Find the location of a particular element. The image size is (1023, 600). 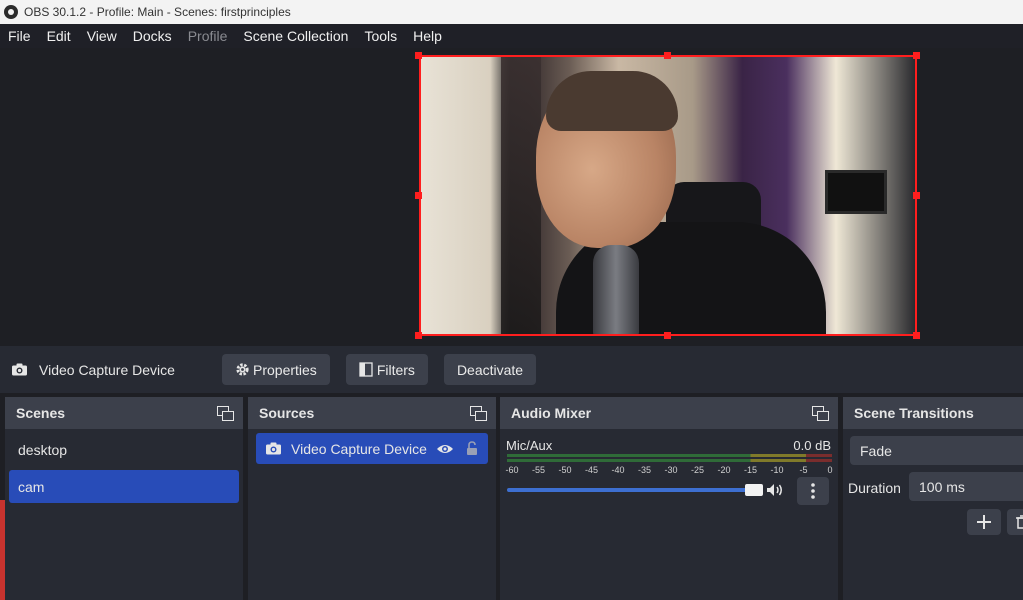

scenes-dock: Scenes desktop cam is located at coordinates (124, 498).